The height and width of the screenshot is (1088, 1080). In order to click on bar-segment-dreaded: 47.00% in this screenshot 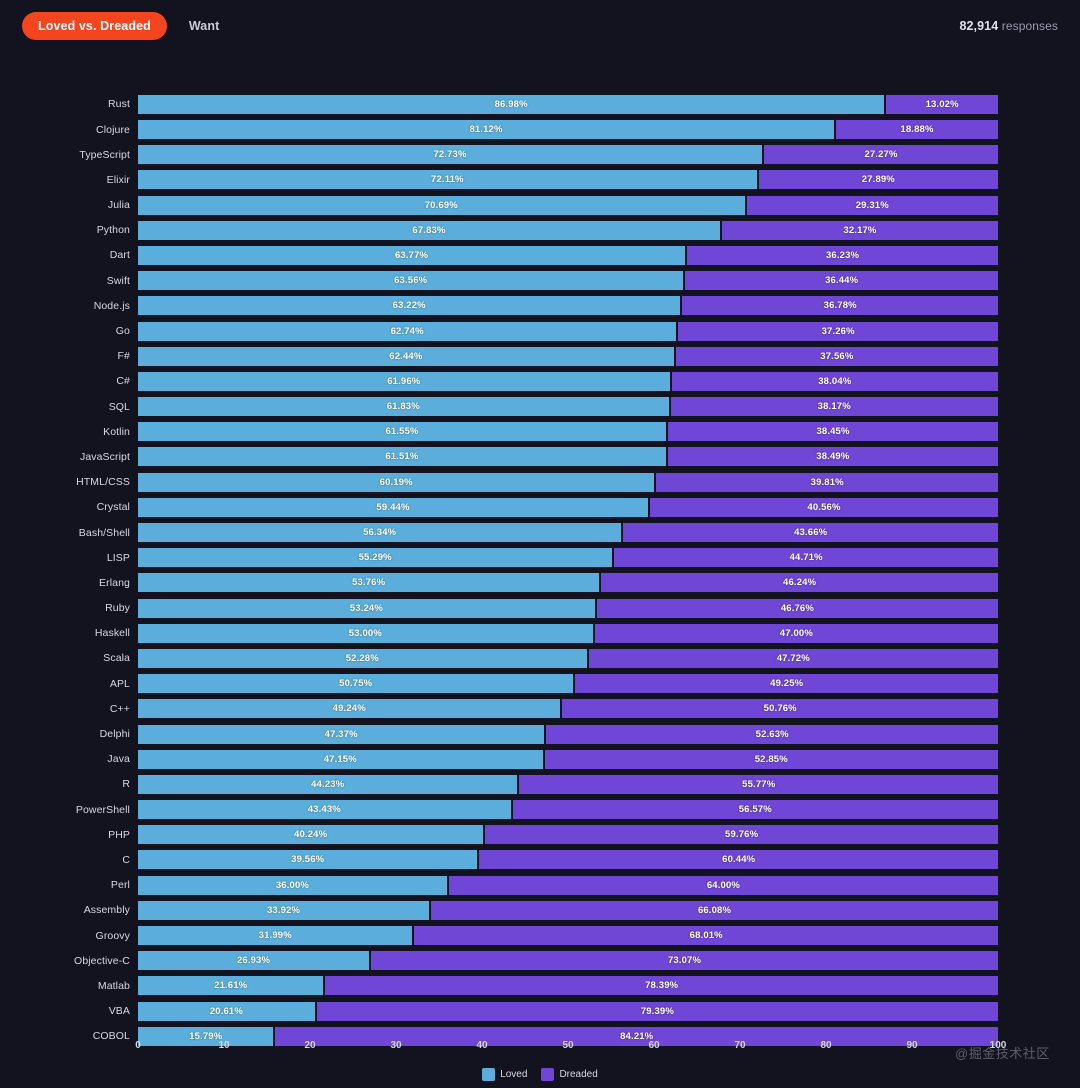, I will do `click(796, 633)`.